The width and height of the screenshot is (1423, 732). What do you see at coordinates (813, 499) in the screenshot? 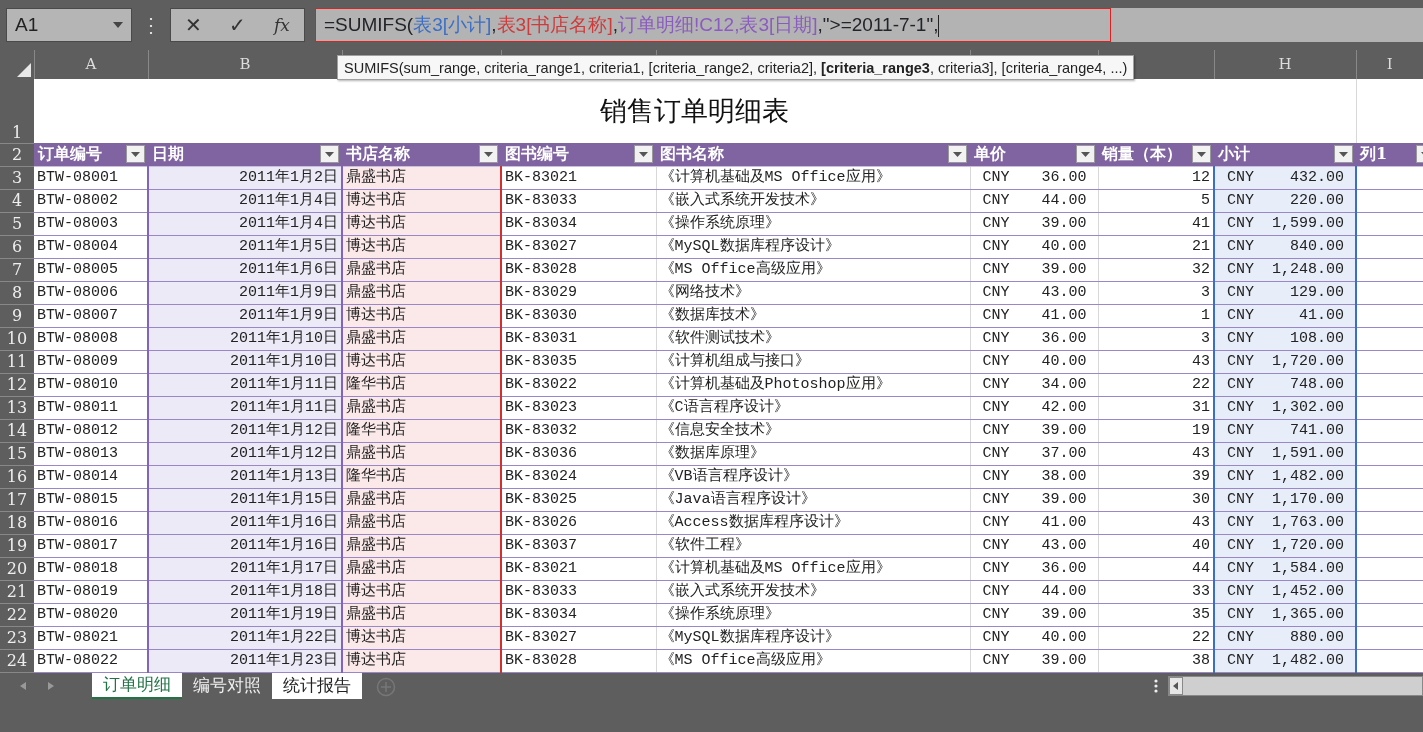
I see `table-cell: 《Java语言程序设计》` at bounding box center [813, 499].